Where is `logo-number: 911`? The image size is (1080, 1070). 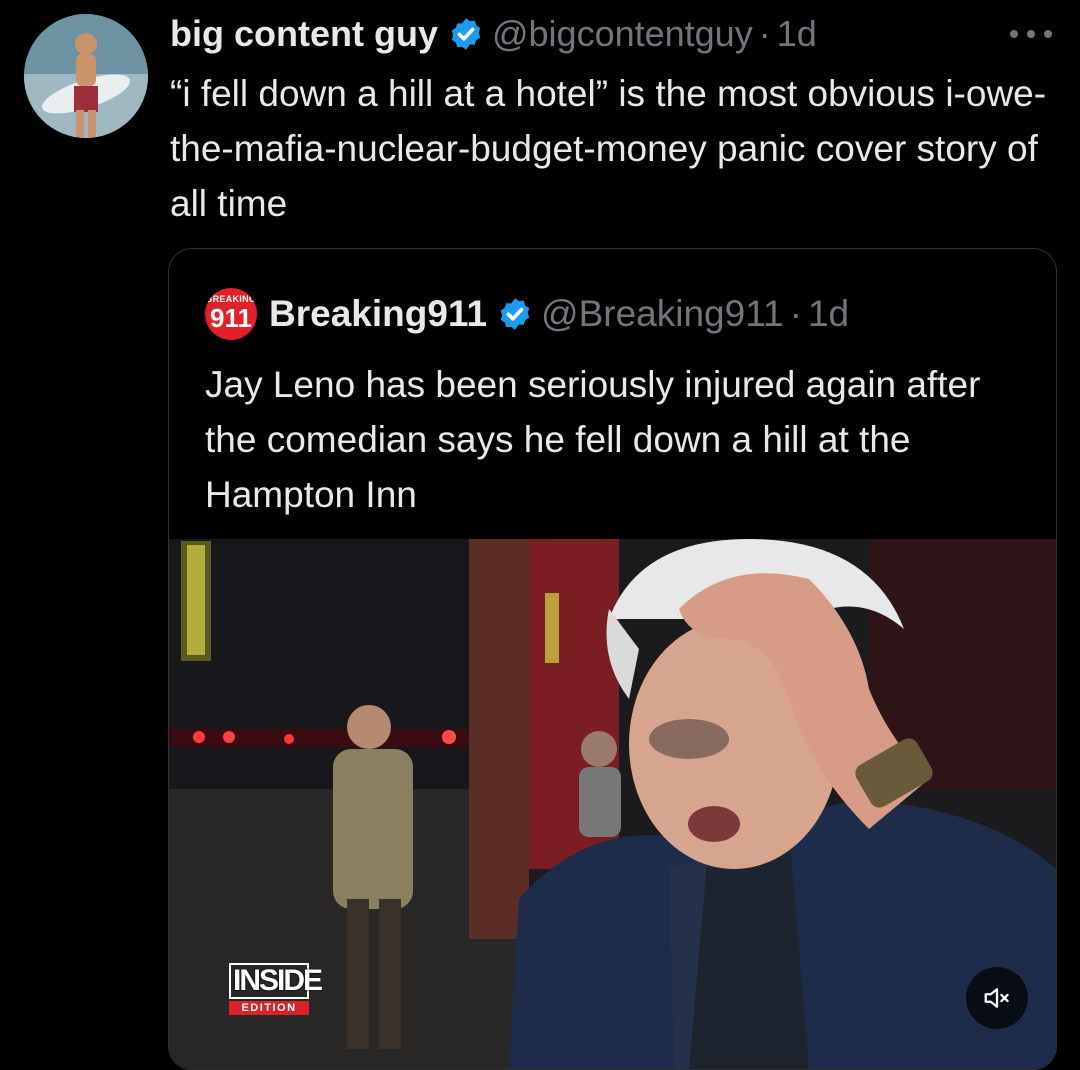
logo-number: 911 is located at coordinates (231, 318).